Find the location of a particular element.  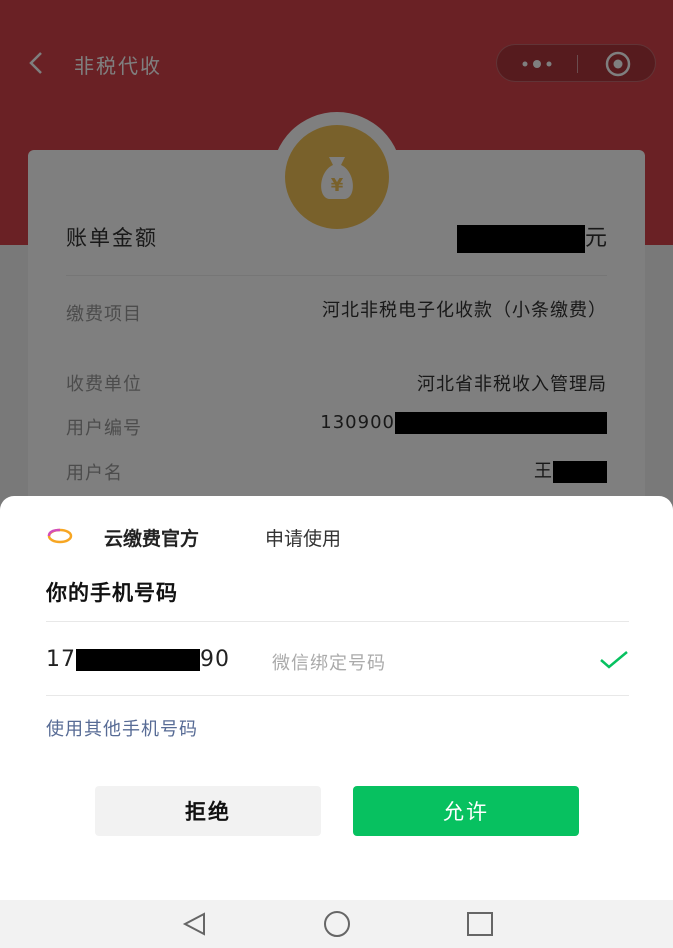

phone-suffix: 90 is located at coordinates (215, 659).